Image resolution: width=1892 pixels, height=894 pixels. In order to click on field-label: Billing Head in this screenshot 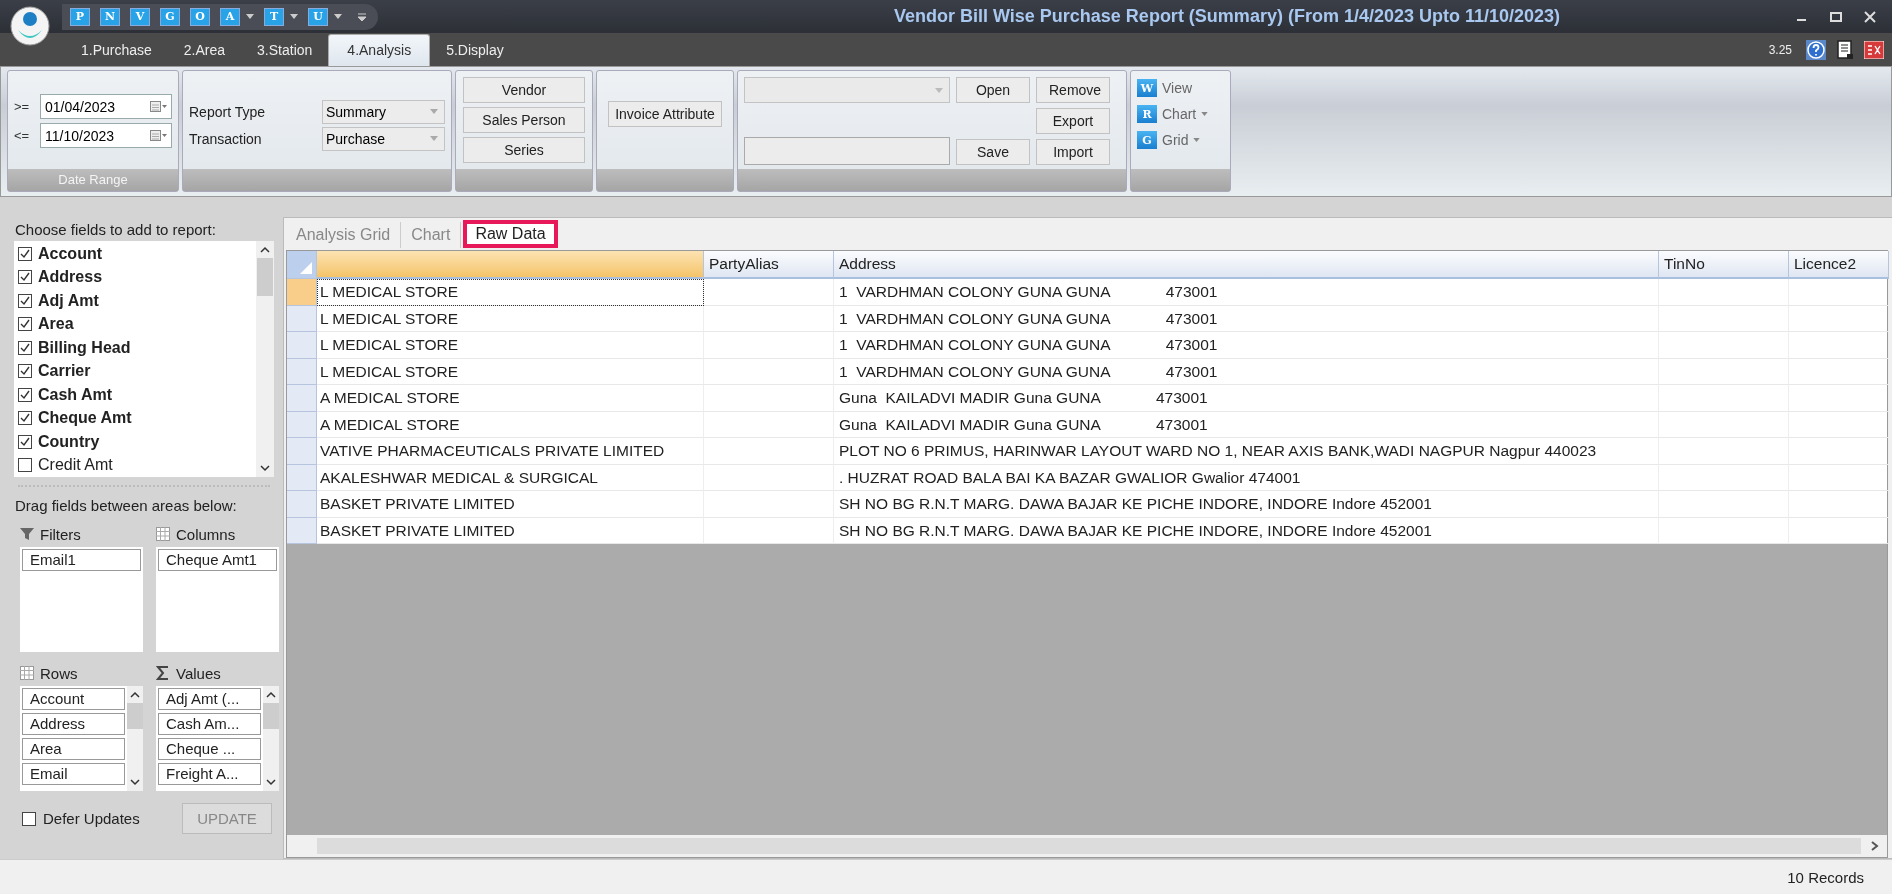, I will do `click(84, 347)`.